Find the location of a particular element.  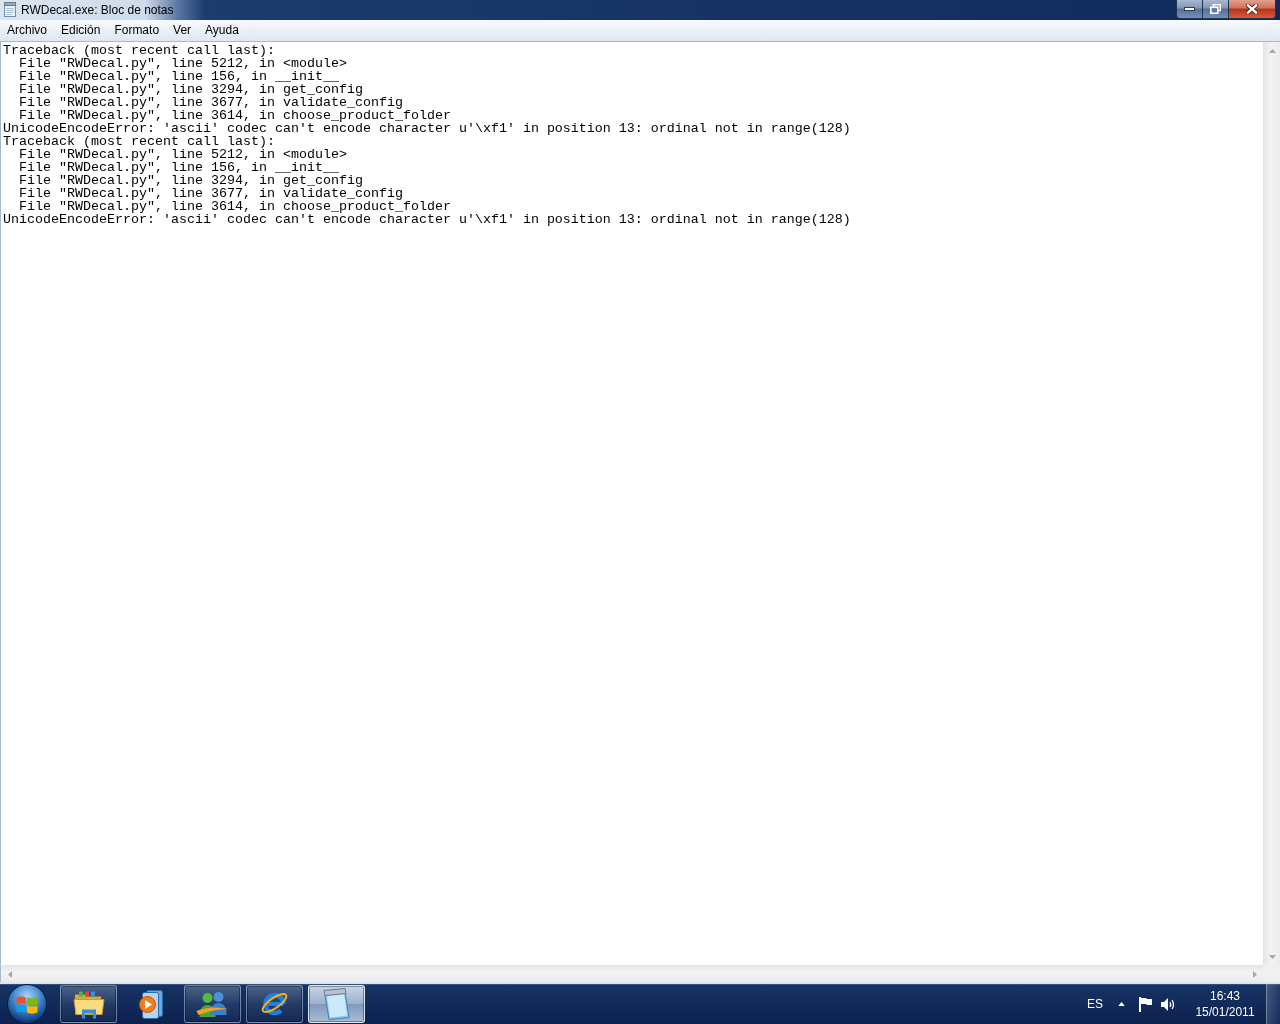

flag-icon is located at coordinates (1145, 1004).